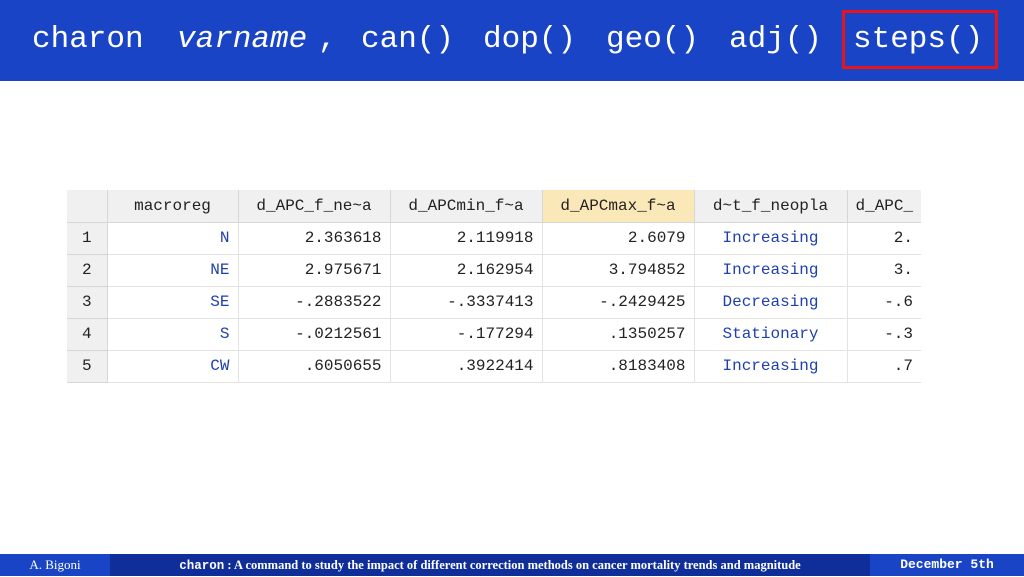  I want to click on cell-d-apc: -.2883522, so click(314, 302).